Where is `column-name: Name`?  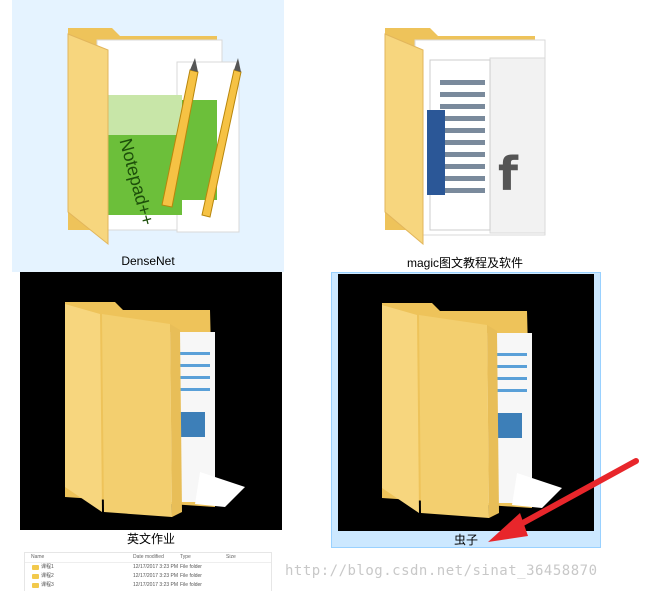 column-name: Name is located at coordinates (38, 557).